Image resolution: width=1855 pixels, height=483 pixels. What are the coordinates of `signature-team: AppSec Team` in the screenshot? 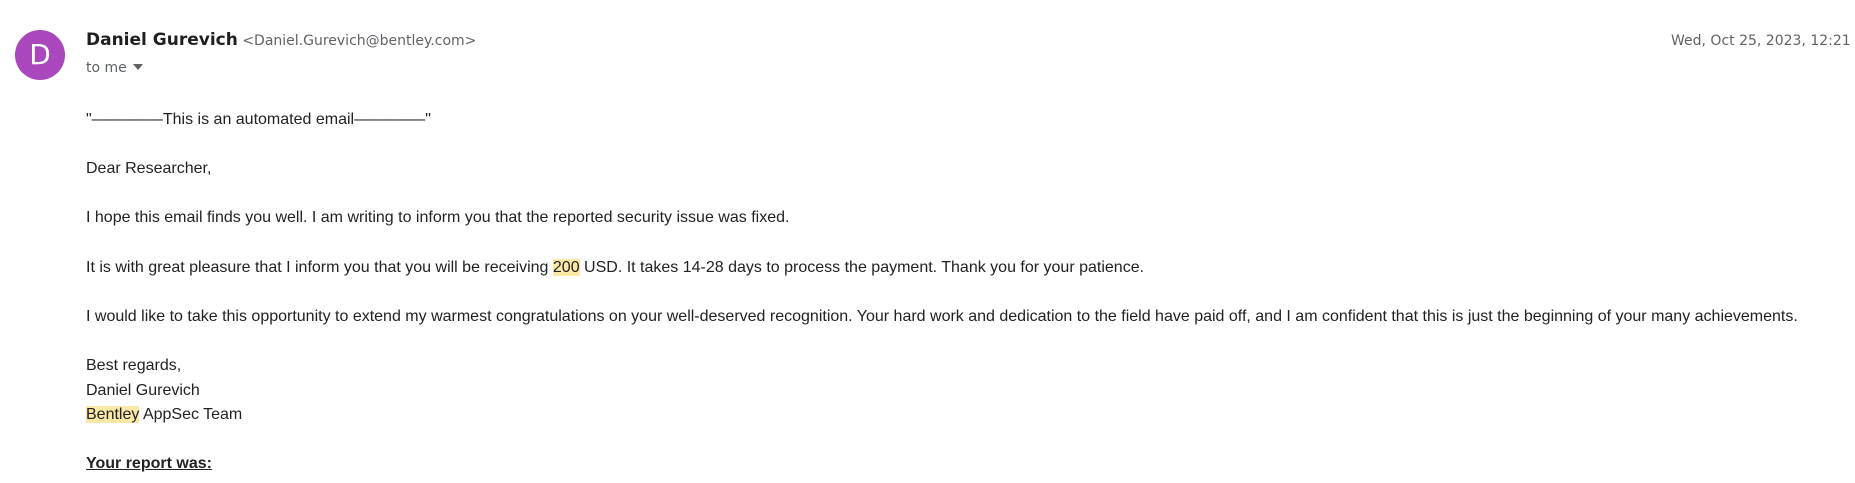 It's located at (191, 415).